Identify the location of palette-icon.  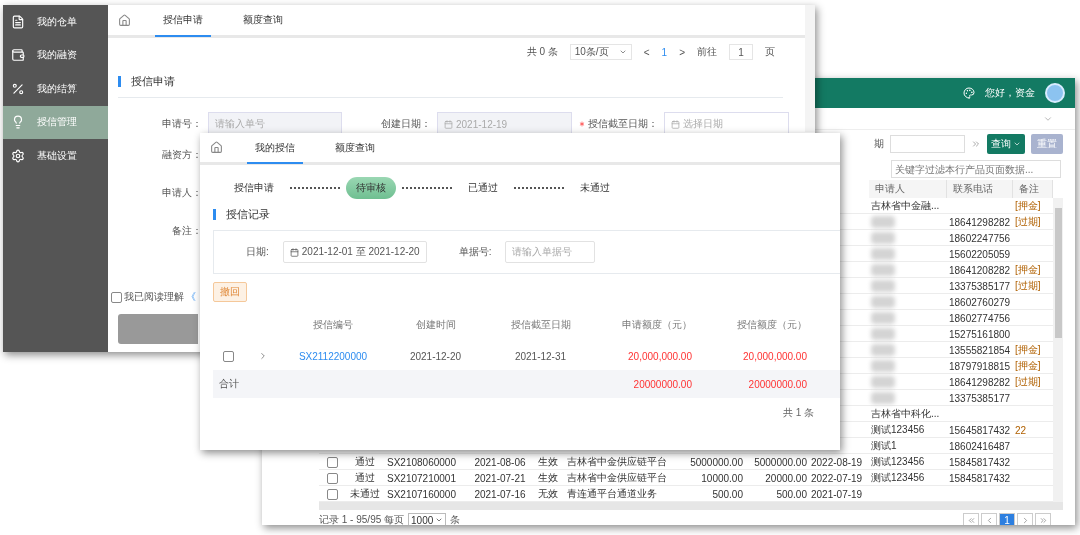
(969, 93).